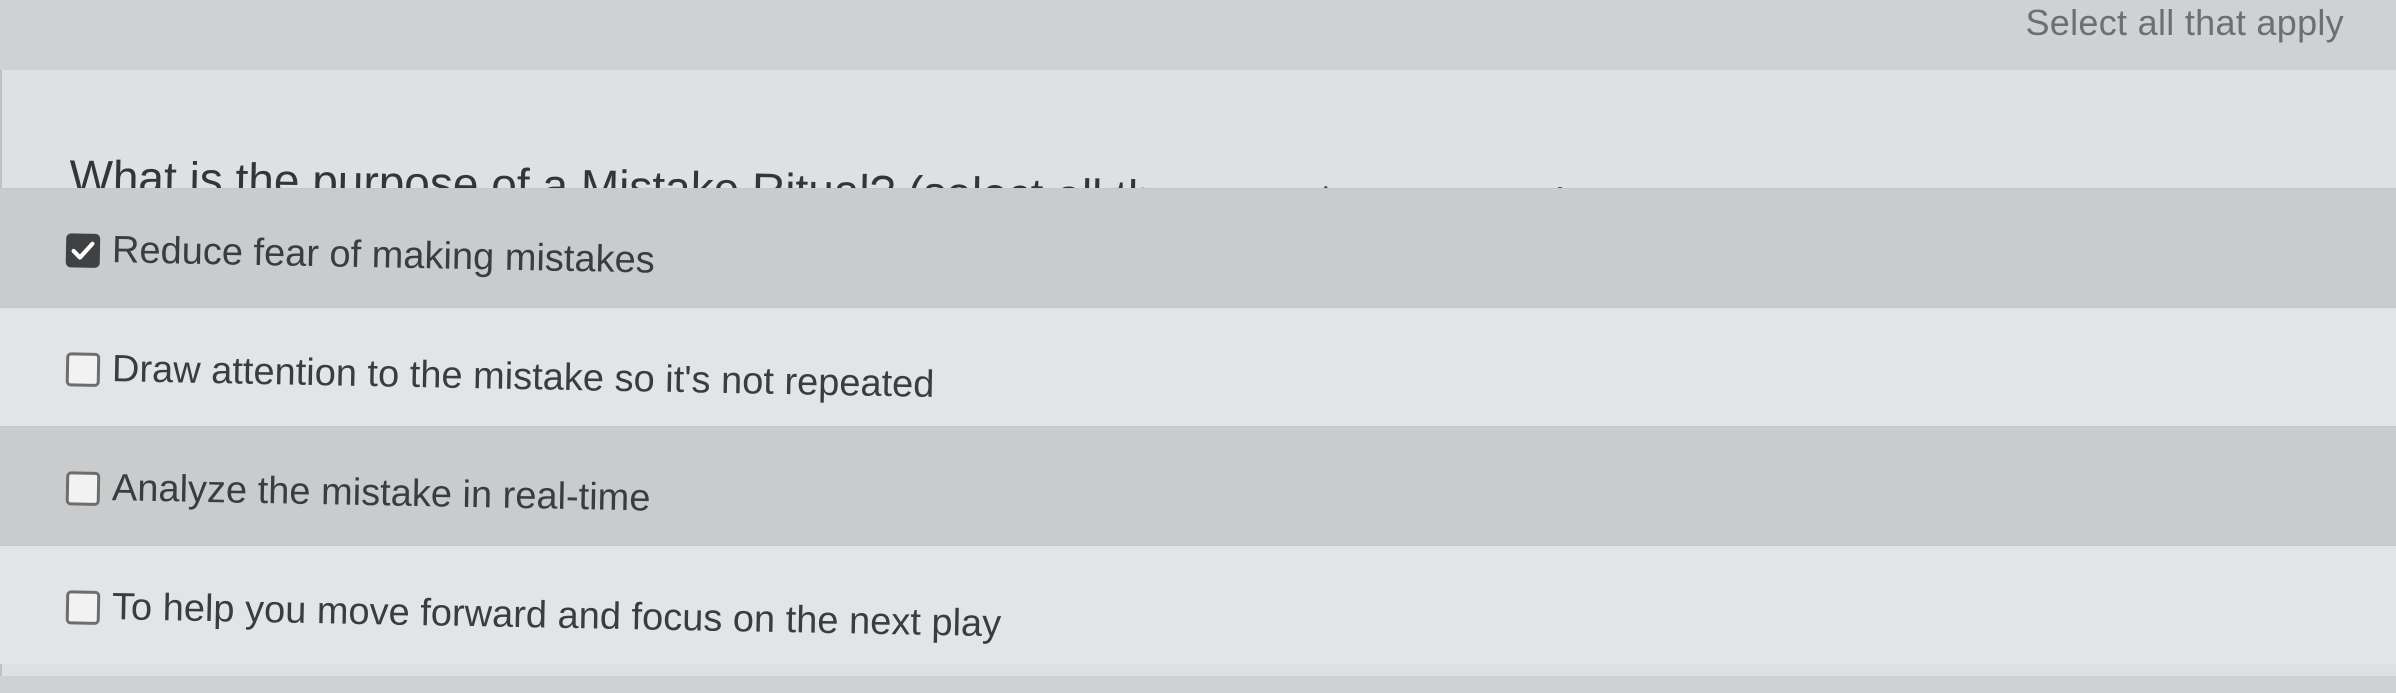  I want to click on bottom-strip, so click(1198, 684).